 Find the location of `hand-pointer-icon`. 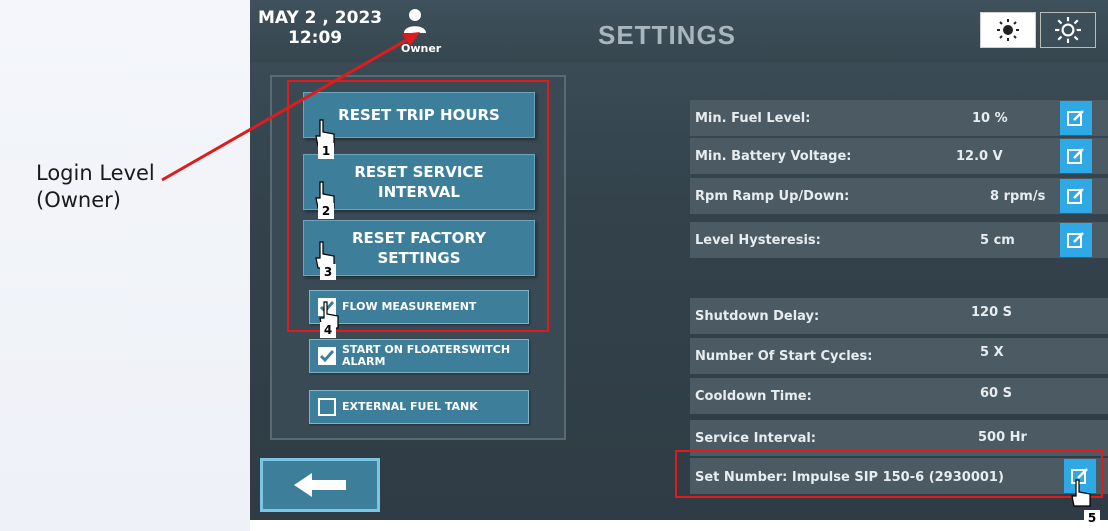

hand-pointer-icon is located at coordinates (1082, 493).